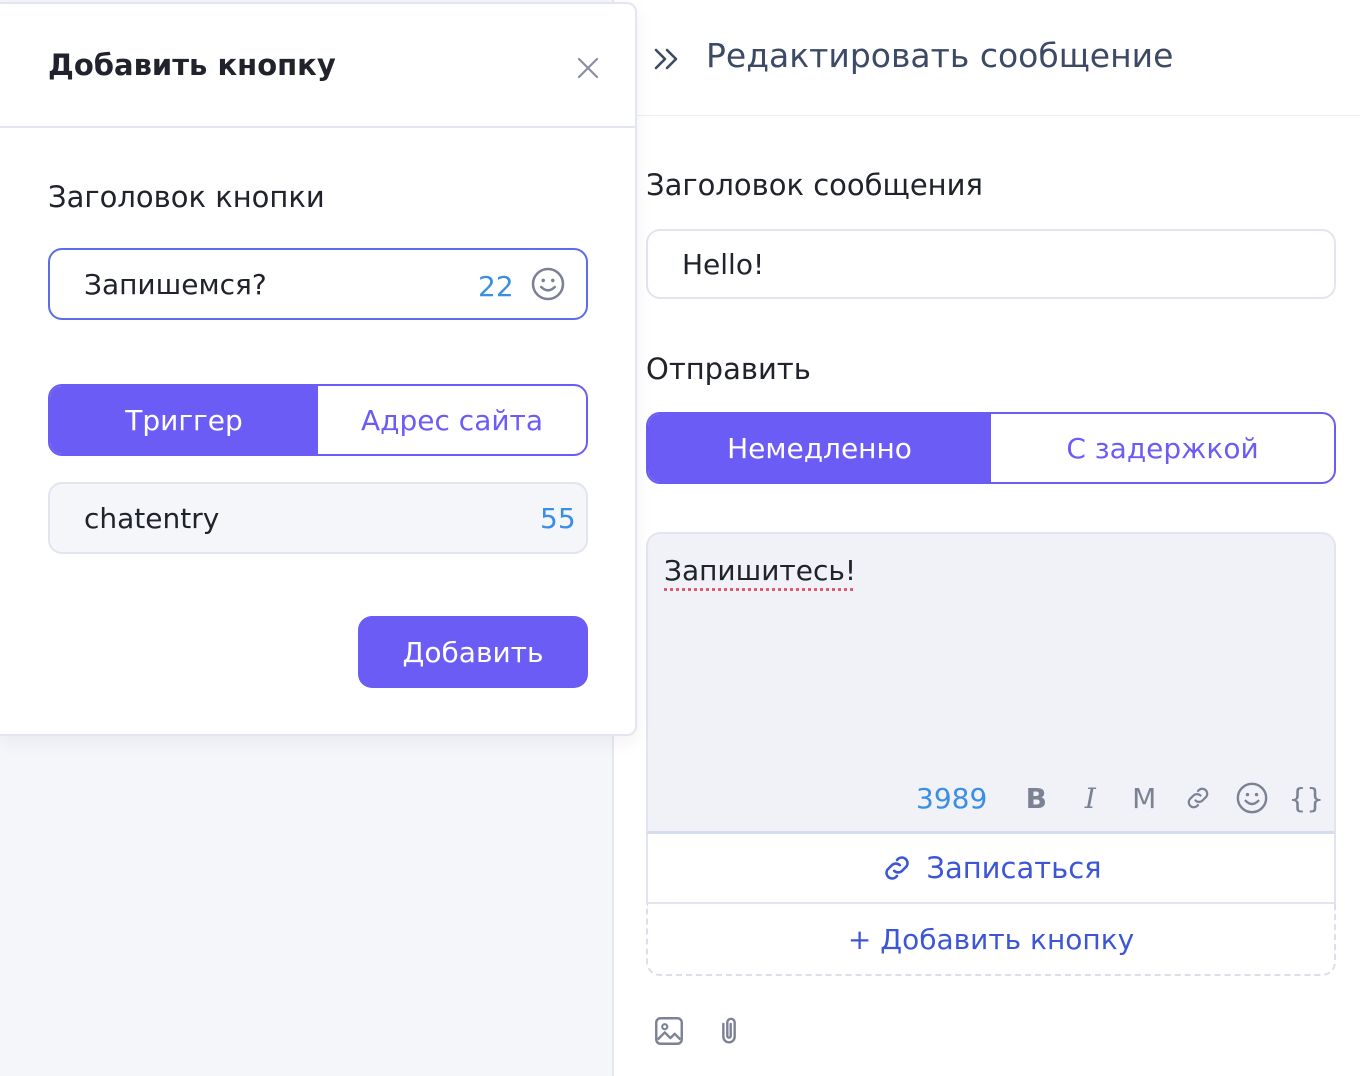 The height and width of the screenshot is (1076, 1360). I want to click on send-immediately-option: Немедленно, so click(819, 448).